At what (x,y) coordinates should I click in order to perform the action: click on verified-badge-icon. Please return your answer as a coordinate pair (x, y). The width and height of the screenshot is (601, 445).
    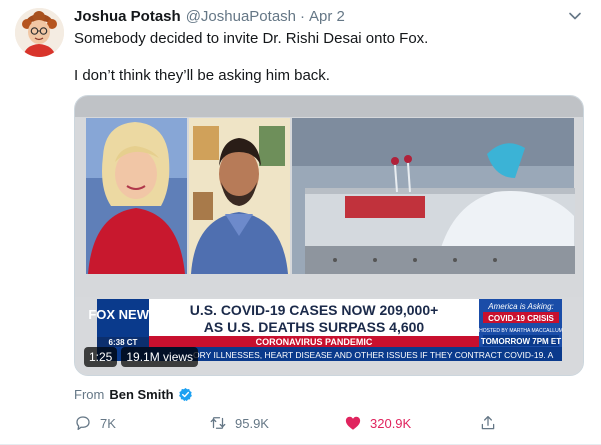
    Looking at the image, I should click on (185, 394).